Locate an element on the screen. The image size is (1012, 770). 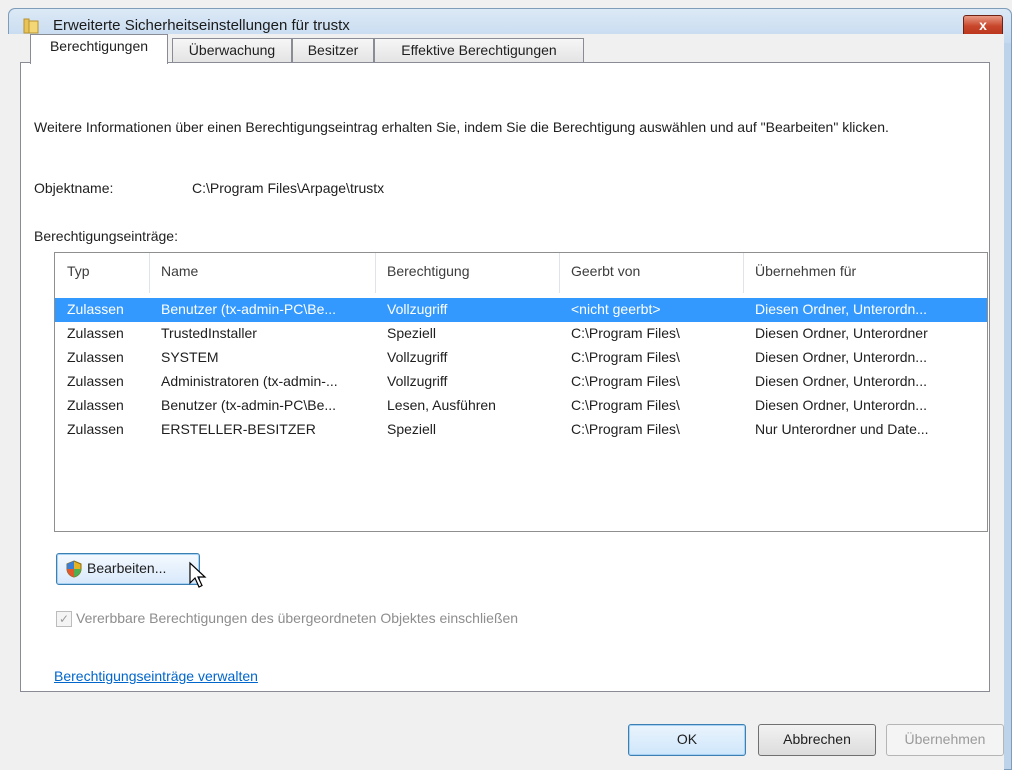
entries-label: Berechtigungseinträge: is located at coordinates (106, 236).